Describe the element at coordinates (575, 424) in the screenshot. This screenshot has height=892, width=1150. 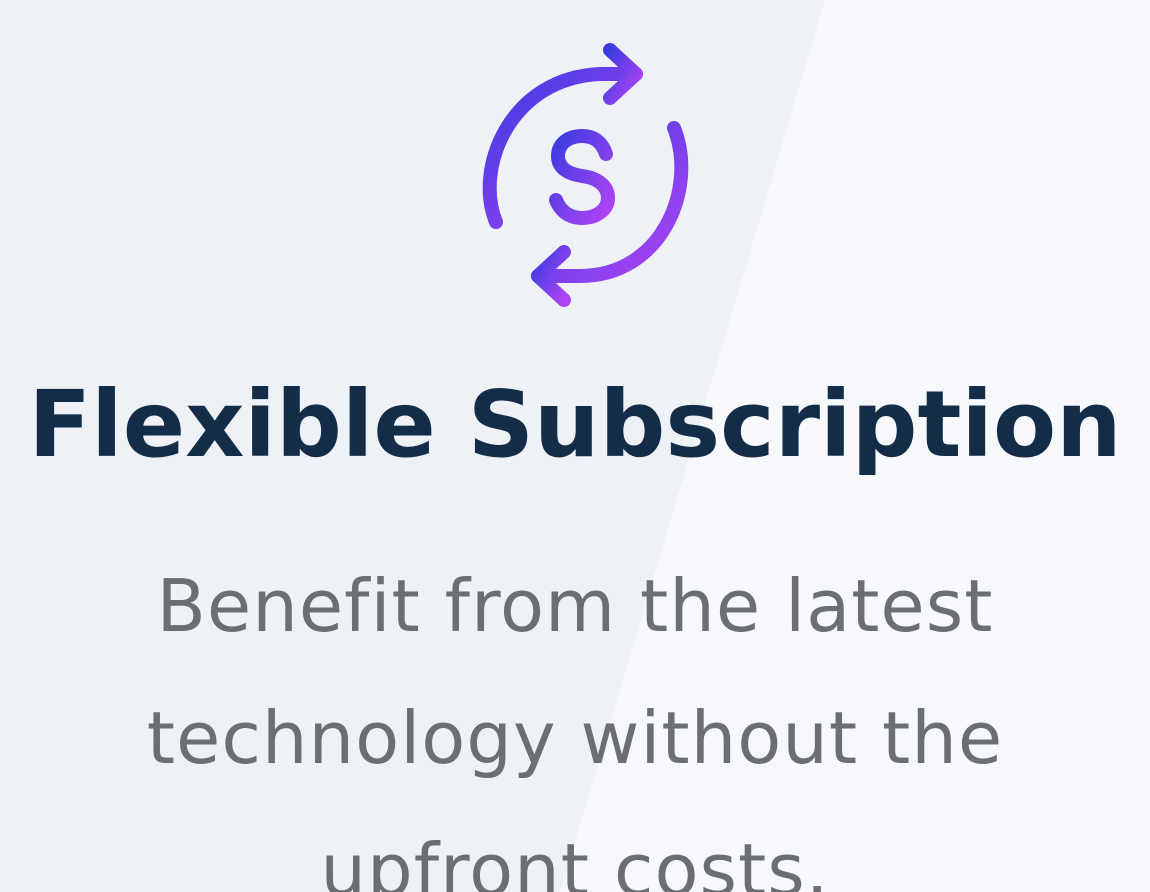
I see `feature-title: Flexible Subscription` at that location.